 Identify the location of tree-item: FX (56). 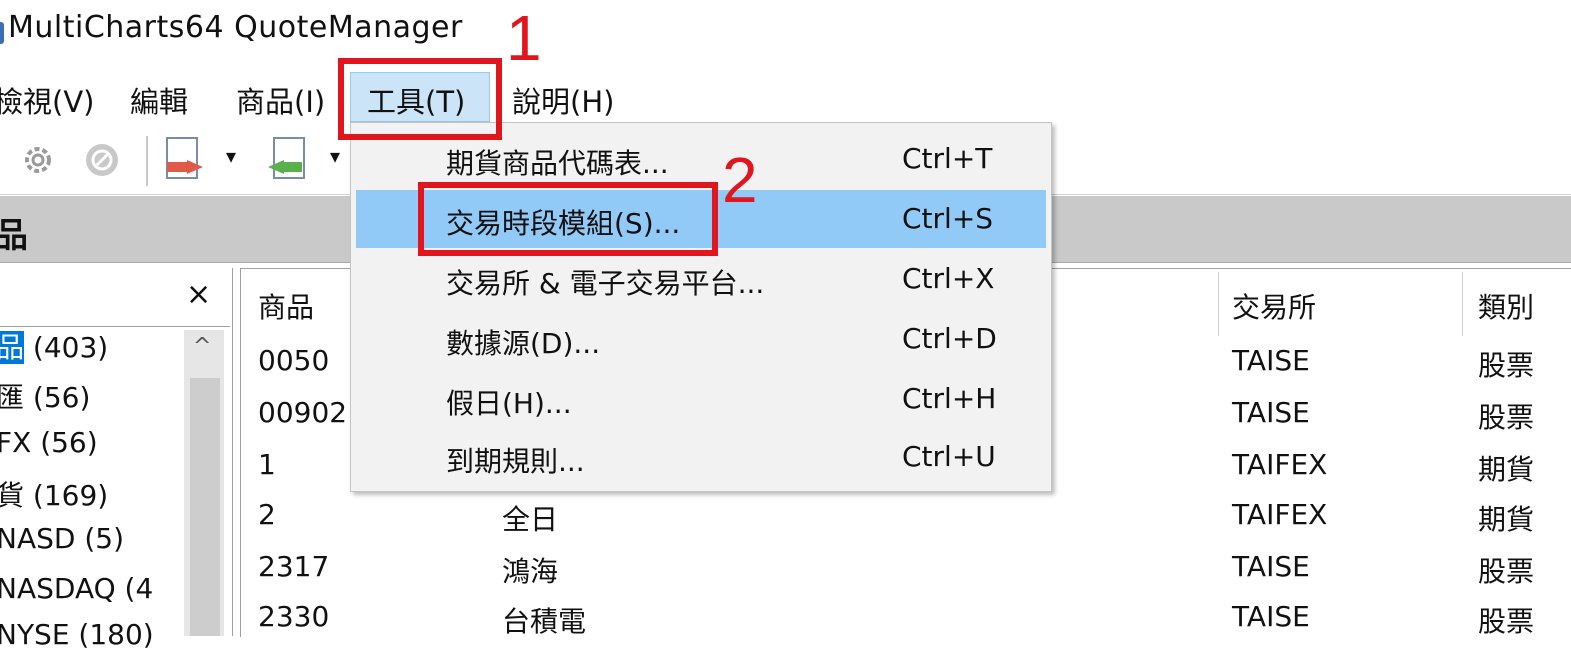
(49, 442).